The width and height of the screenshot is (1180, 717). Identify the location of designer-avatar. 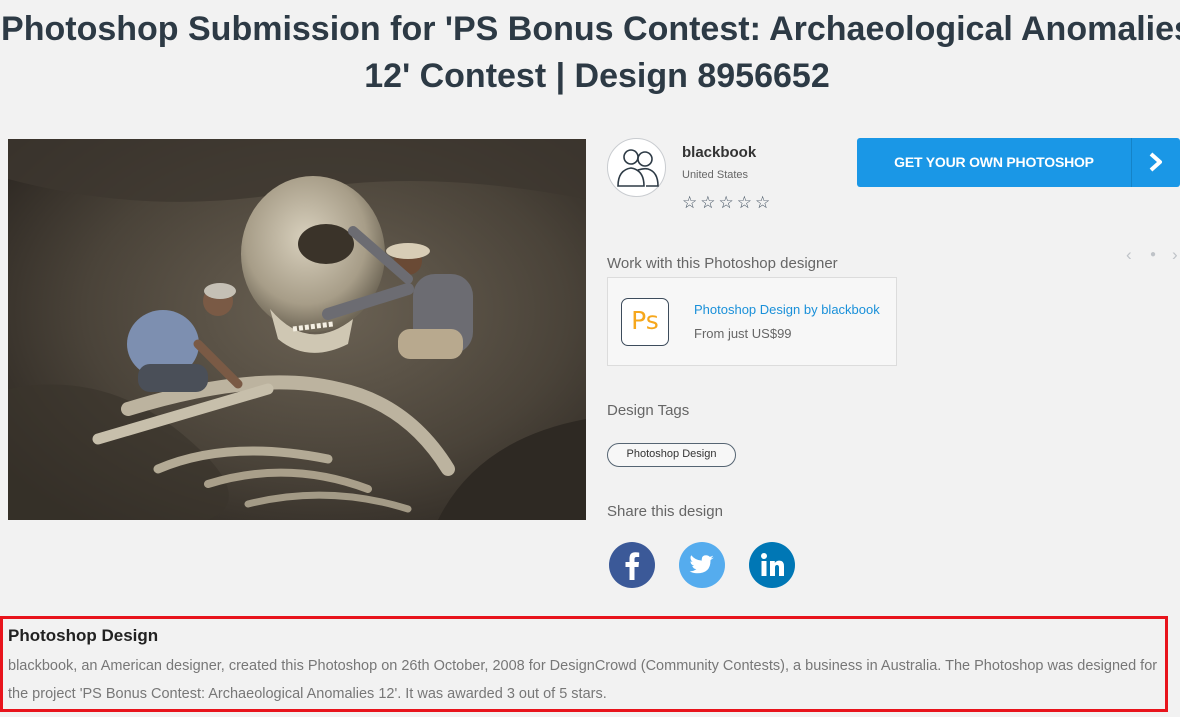
(636, 167).